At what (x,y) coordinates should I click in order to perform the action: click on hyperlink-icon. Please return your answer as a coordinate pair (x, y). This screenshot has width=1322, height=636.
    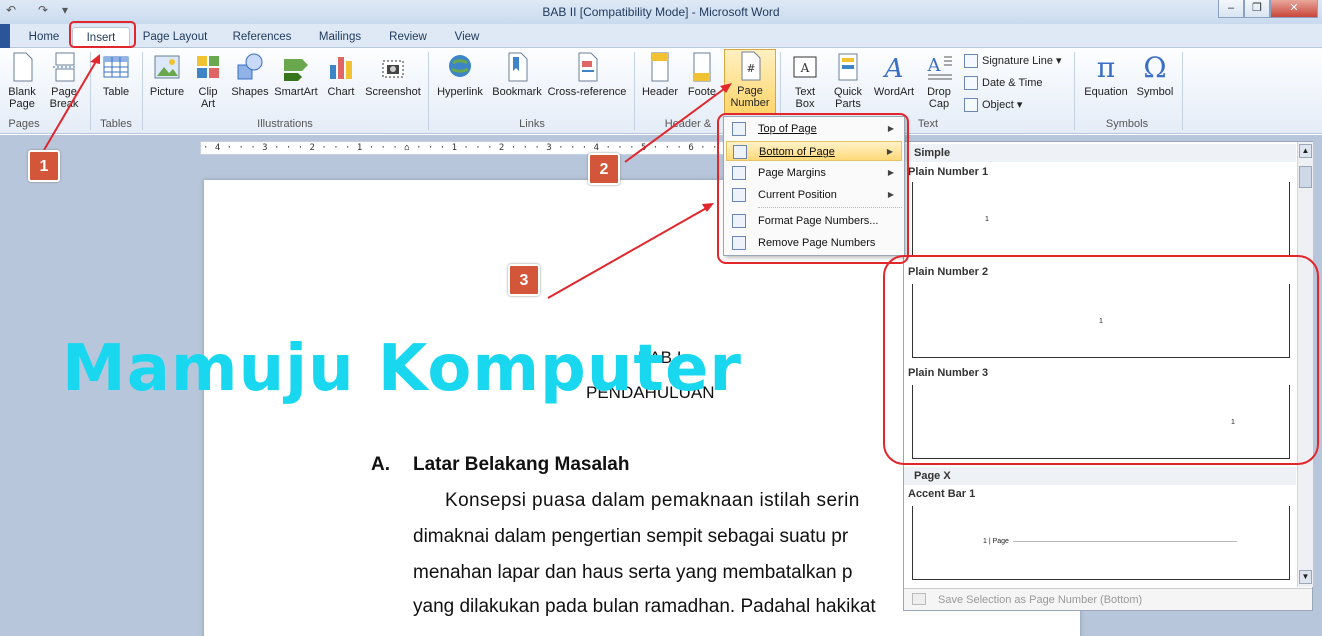
    Looking at the image, I should click on (460, 66).